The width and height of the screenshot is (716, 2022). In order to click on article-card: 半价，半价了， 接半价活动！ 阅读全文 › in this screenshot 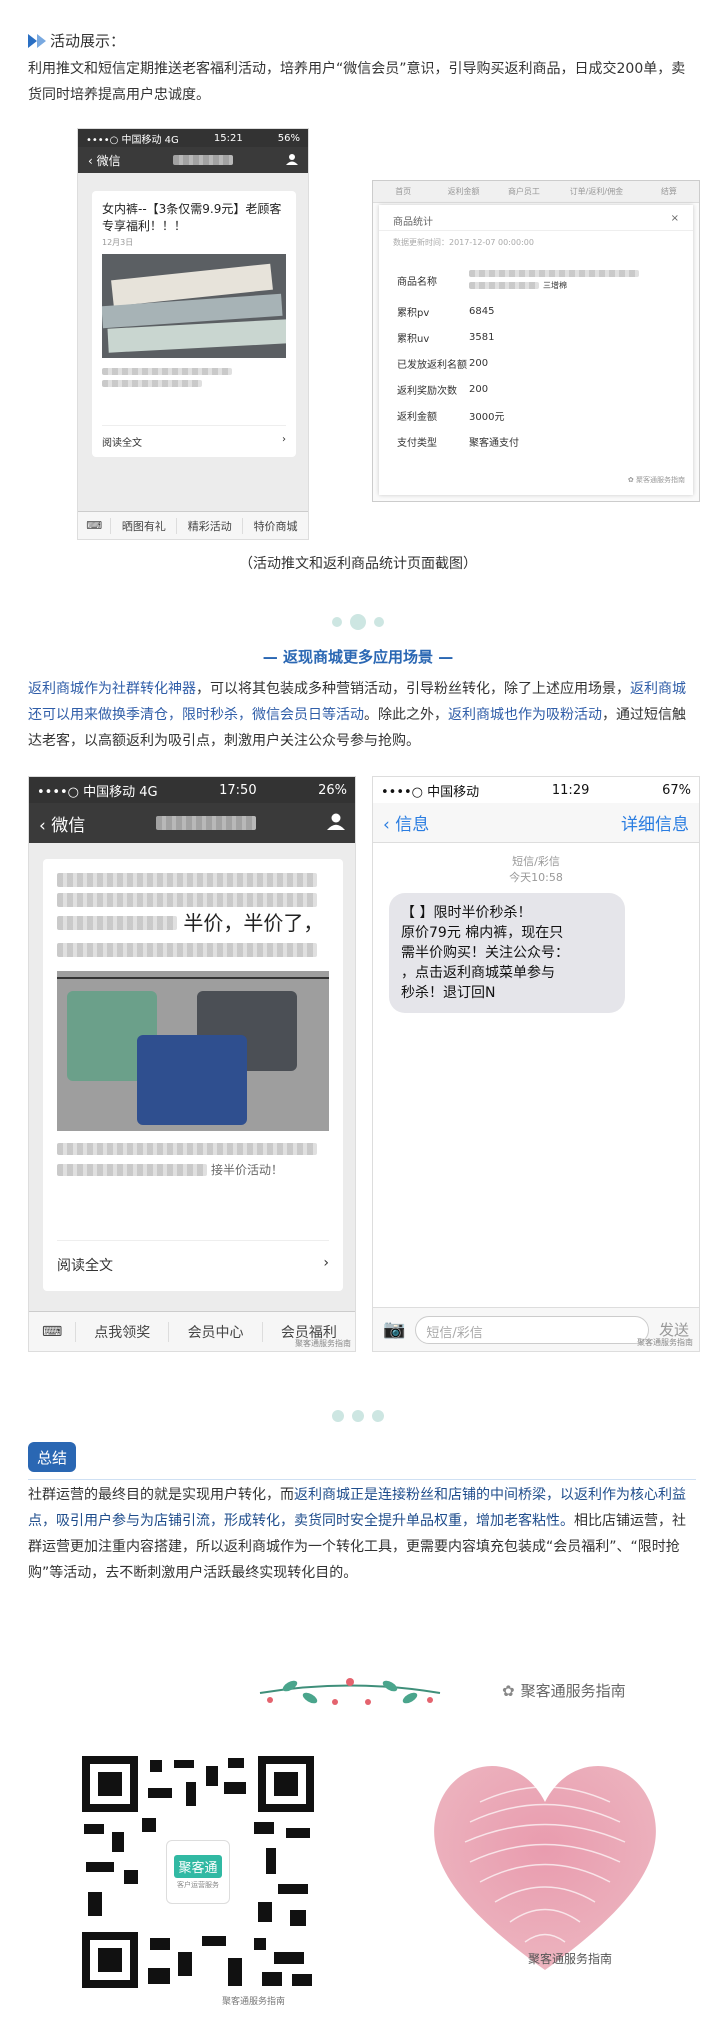, I will do `click(193, 1075)`.